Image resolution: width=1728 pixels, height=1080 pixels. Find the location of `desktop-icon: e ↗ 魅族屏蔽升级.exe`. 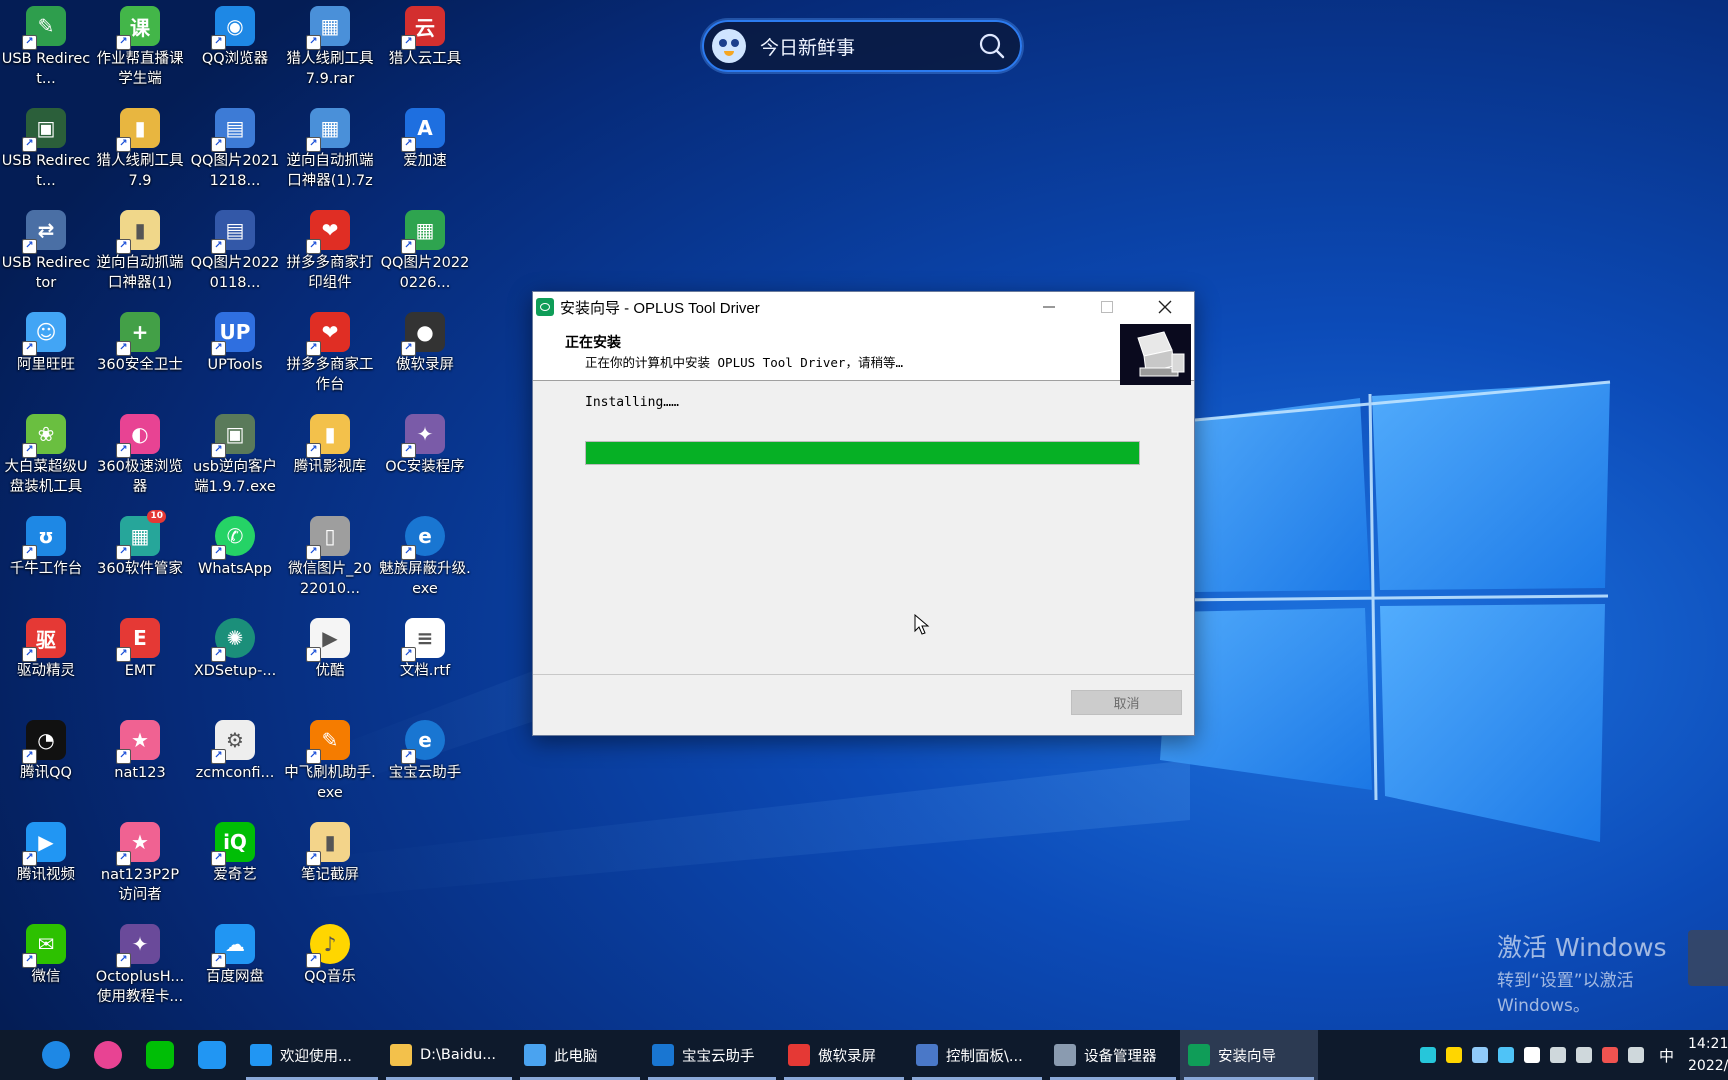

desktop-icon: e ↗ 魅族屏蔽升级.exe is located at coordinates (425, 560).